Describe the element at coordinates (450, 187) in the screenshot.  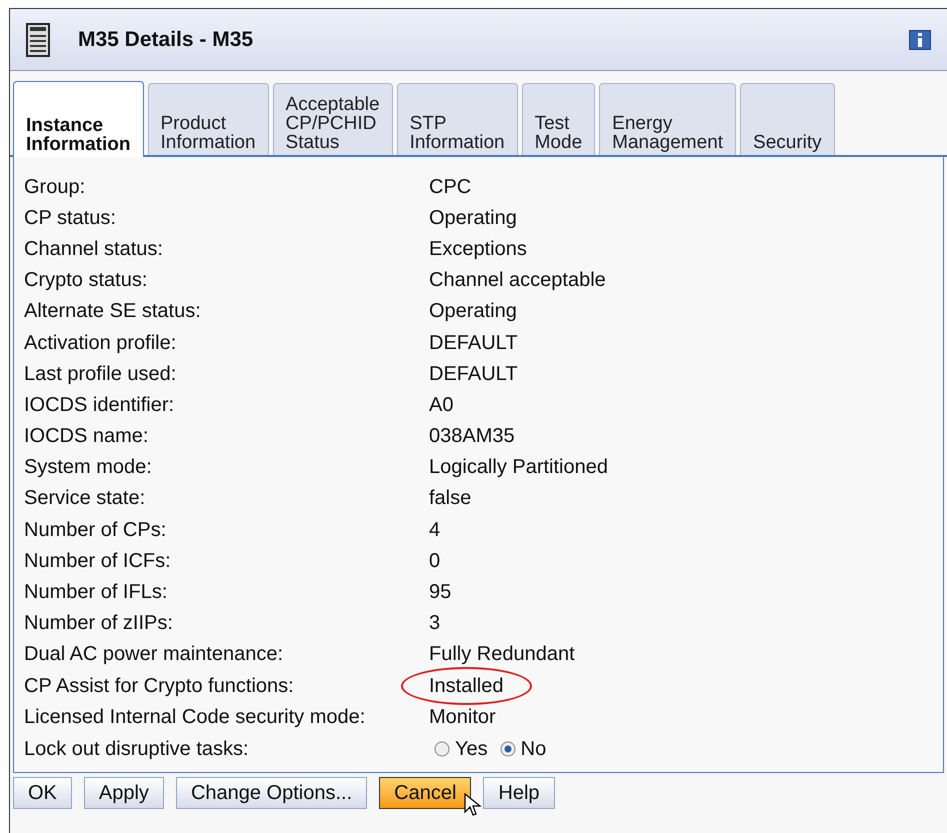
I see `field-value: CPC` at that location.